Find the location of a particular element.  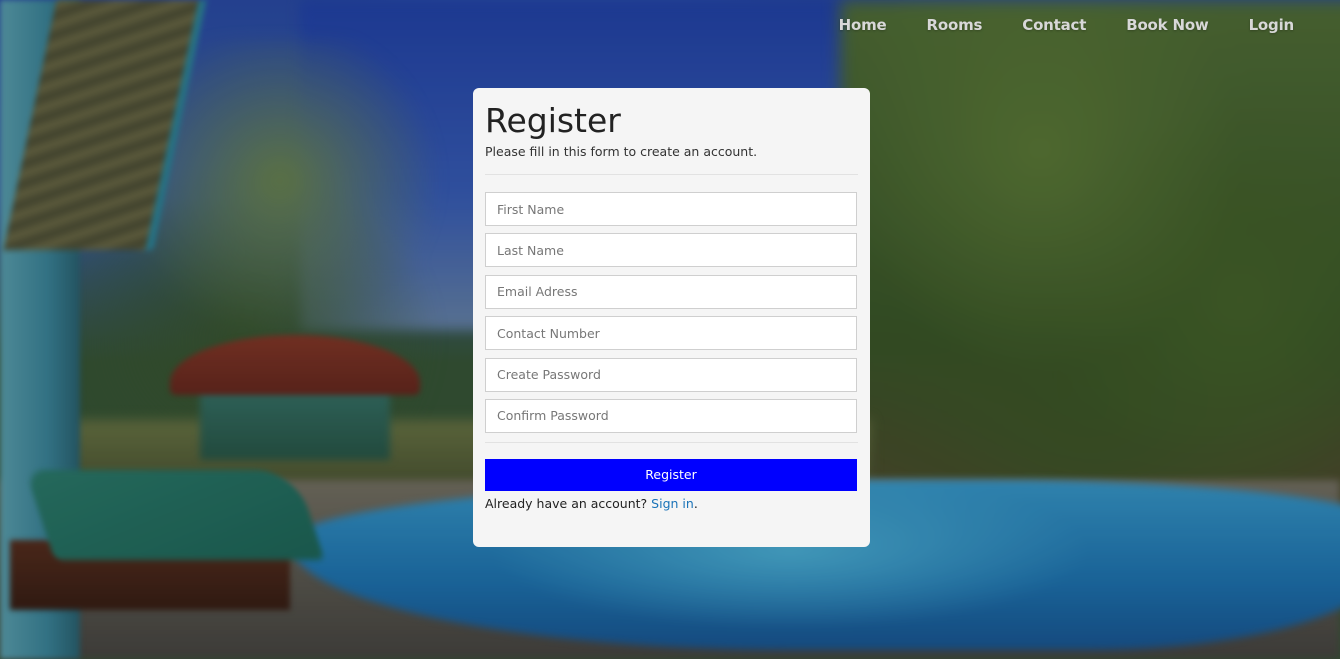

top-nav: Home Rooms Contact Book Now Login is located at coordinates (1067, 25).